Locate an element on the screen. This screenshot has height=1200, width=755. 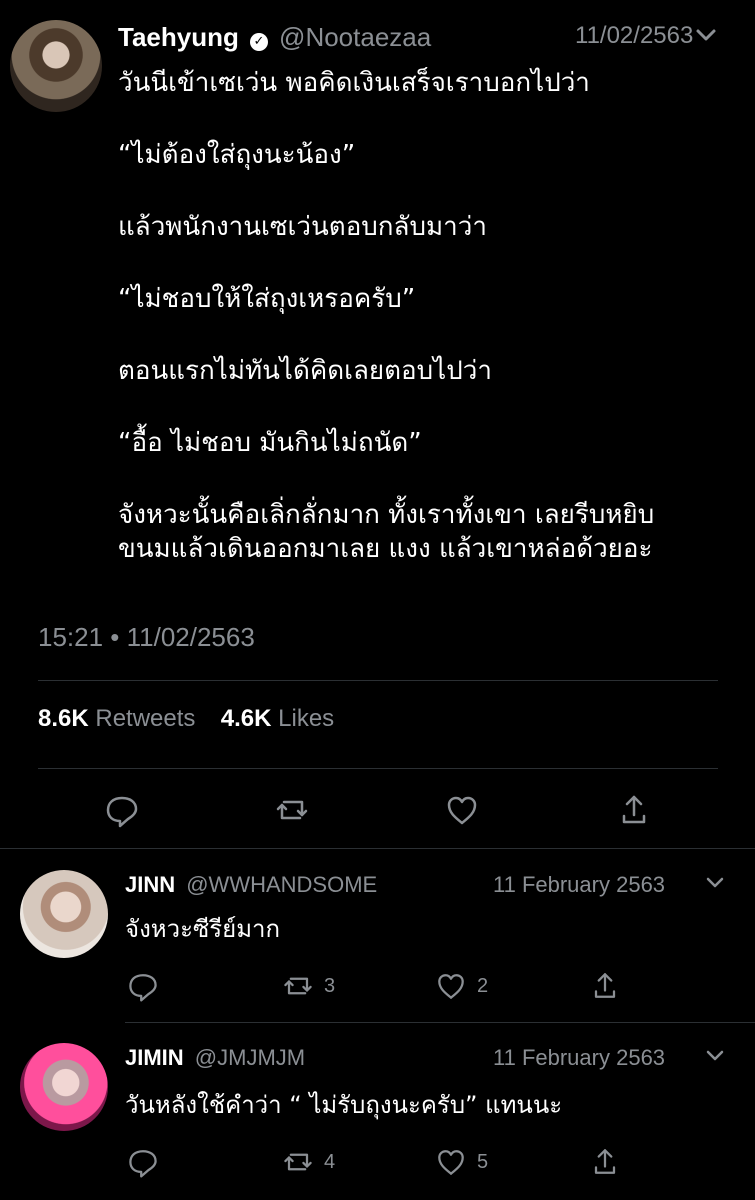
retweet-action: 3 is located at coordinates (307, 986).